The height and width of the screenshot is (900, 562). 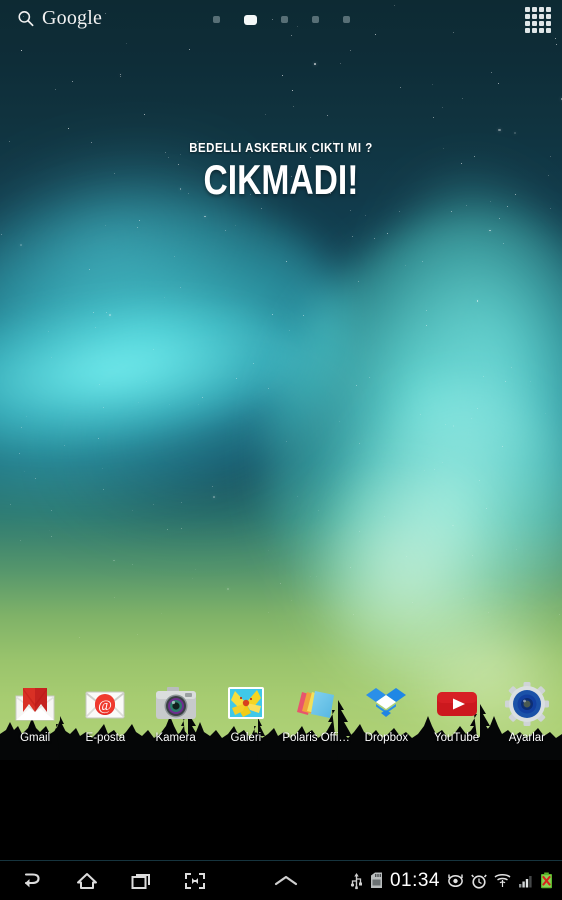 I want to click on screenshot-capture-icon, so click(x=195, y=880).